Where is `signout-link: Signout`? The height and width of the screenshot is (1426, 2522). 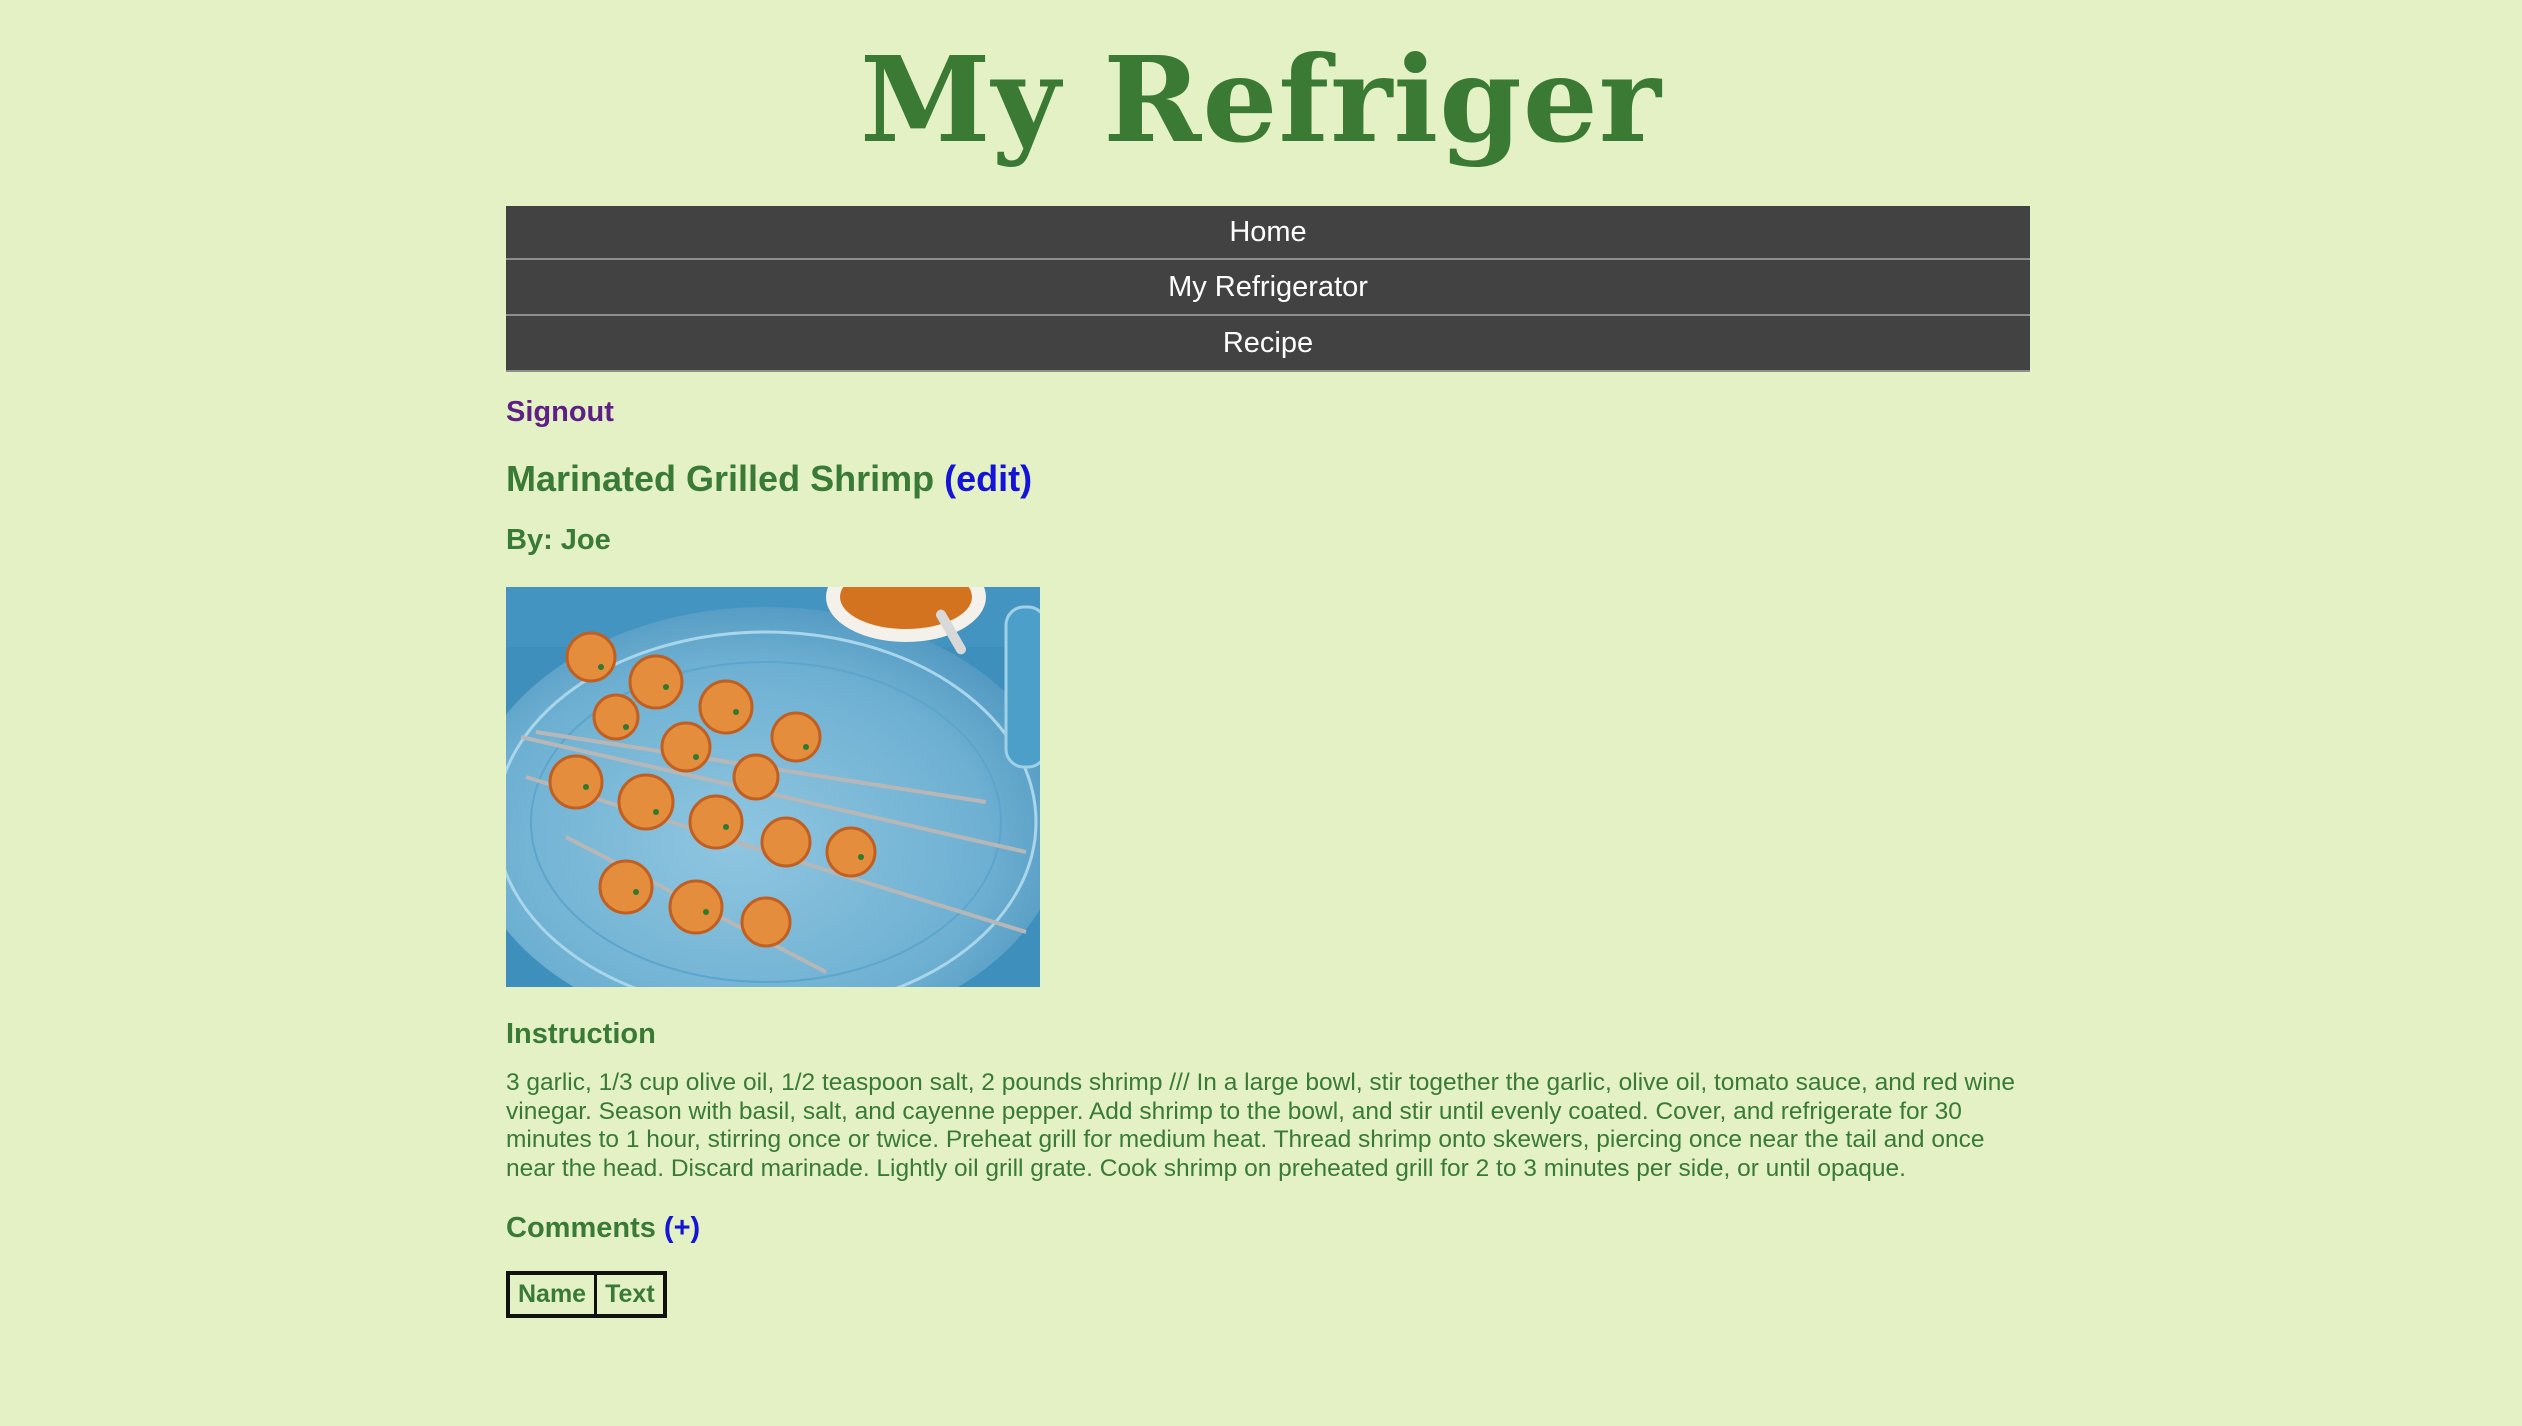
signout-link: Signout is located at coordinates (560, 412).